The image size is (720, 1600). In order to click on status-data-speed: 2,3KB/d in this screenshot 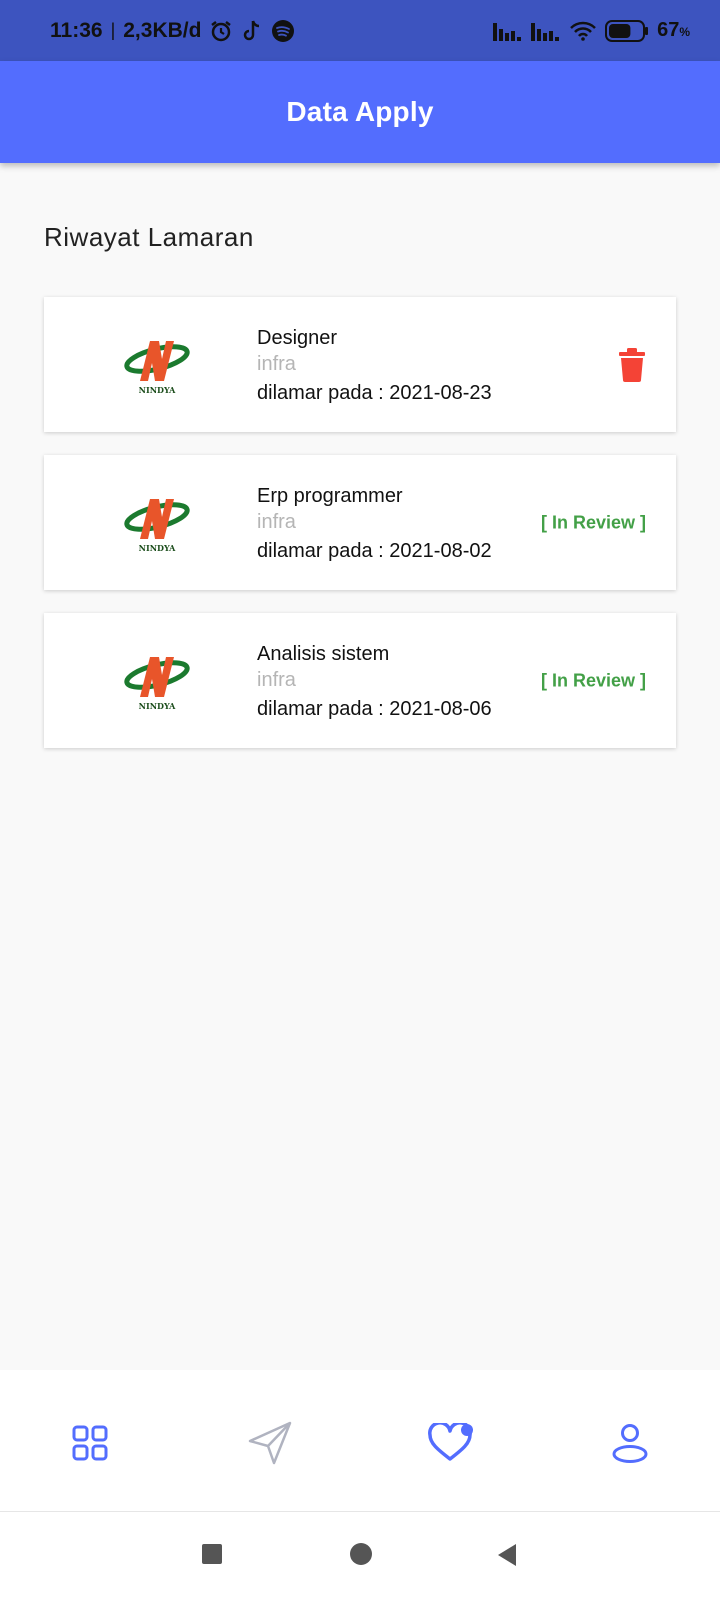, I will do `click(162, 30)`.